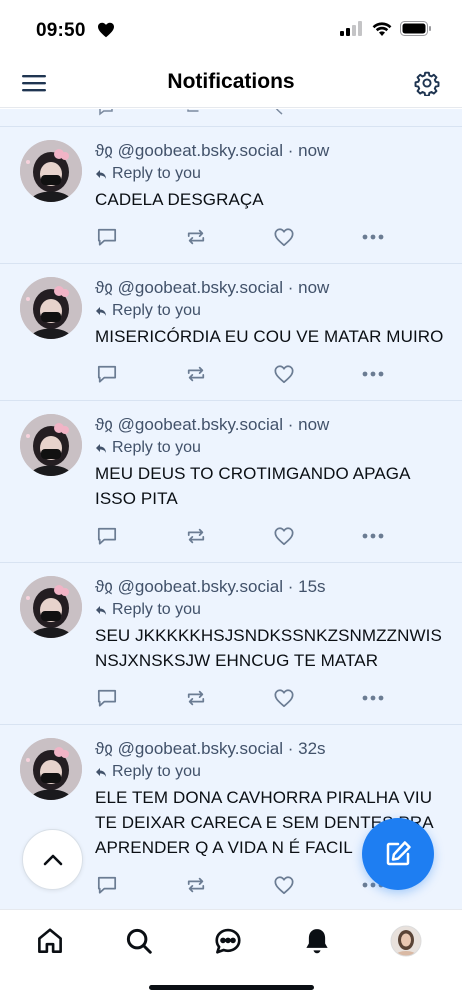  I want to click on previous-item-remnant, so click(231, 118).